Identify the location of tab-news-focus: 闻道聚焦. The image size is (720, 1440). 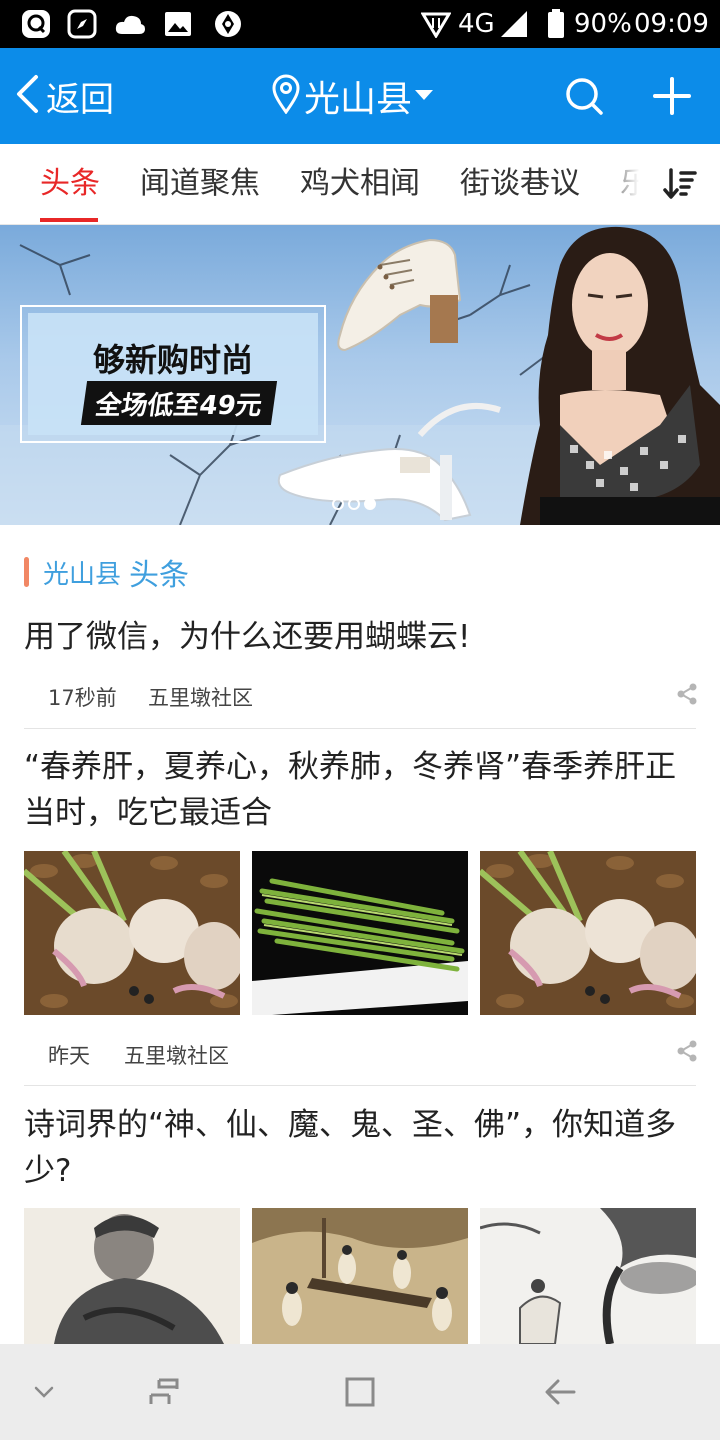
(200, 184).